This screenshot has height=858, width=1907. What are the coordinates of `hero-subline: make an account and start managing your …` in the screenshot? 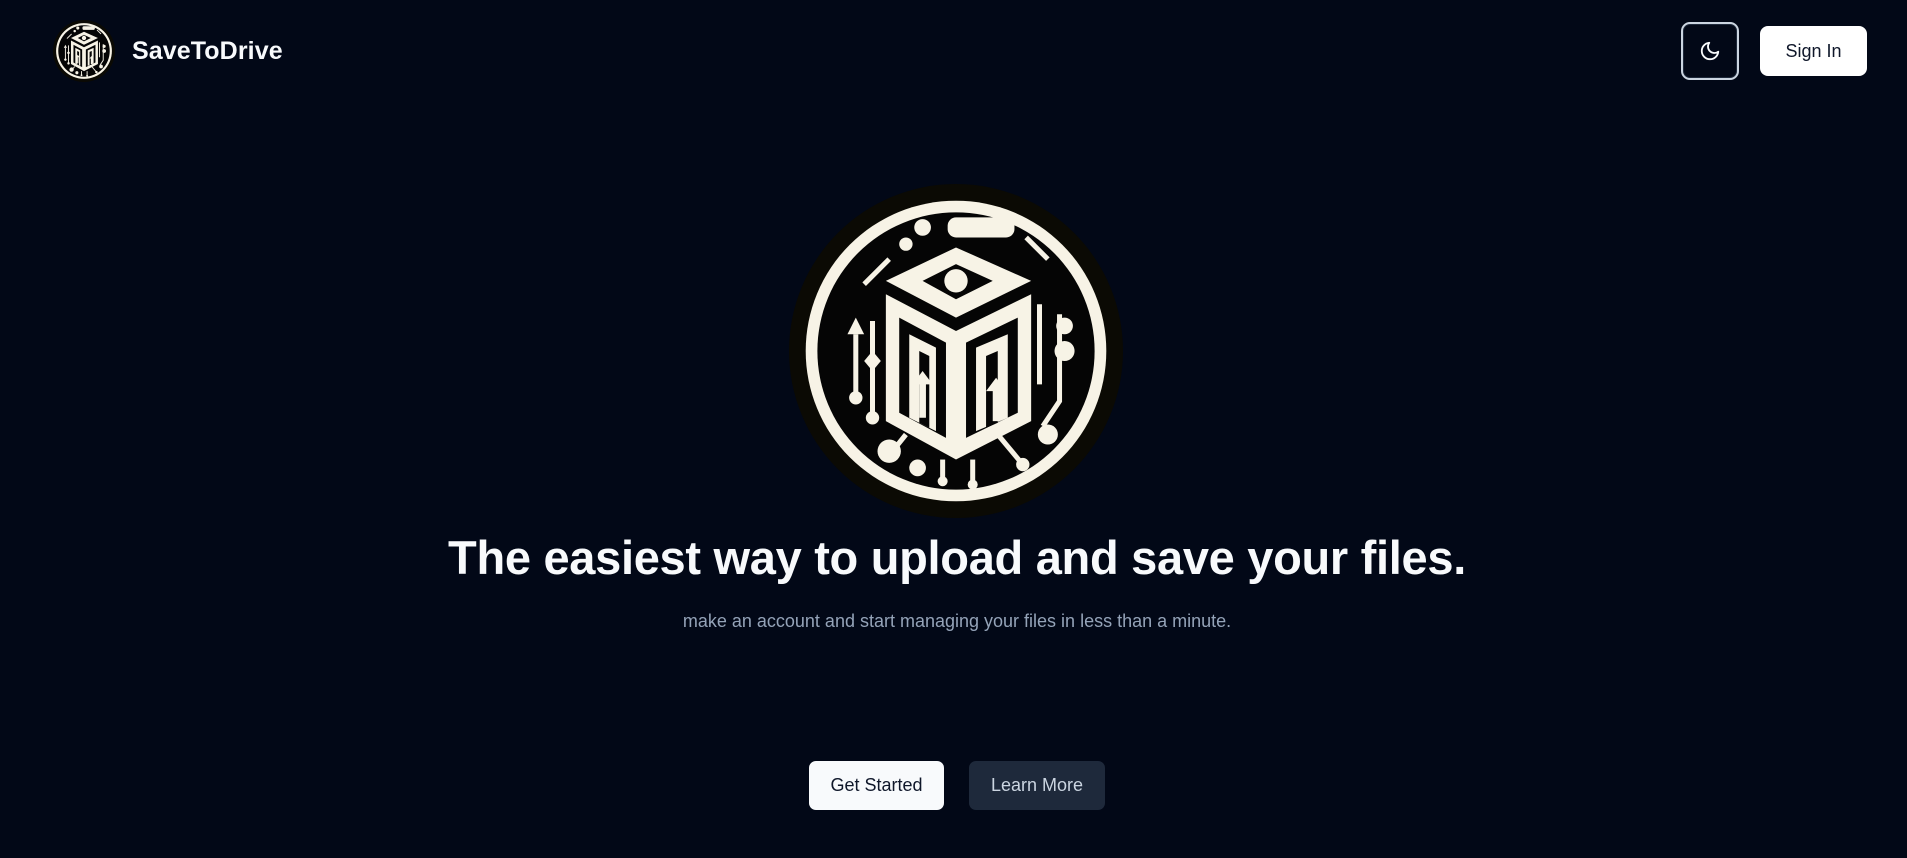 It's located at (957, 621).